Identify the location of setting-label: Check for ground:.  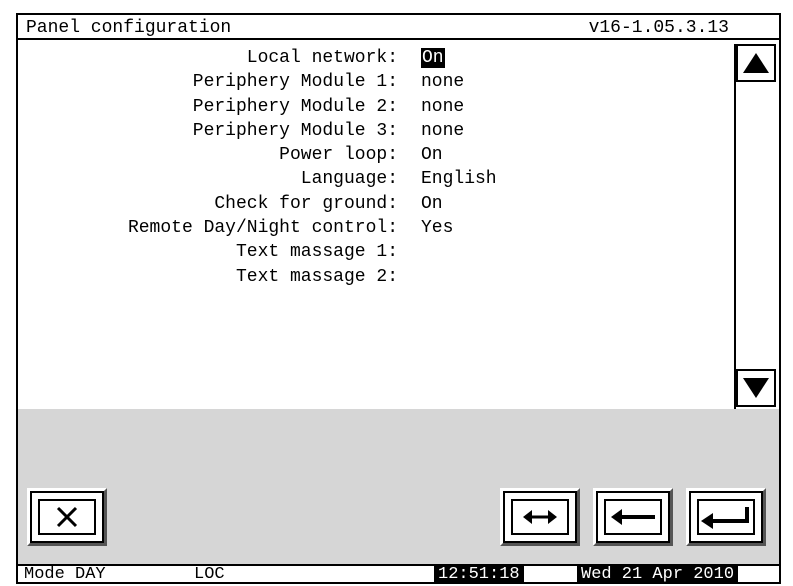
(306, 203).